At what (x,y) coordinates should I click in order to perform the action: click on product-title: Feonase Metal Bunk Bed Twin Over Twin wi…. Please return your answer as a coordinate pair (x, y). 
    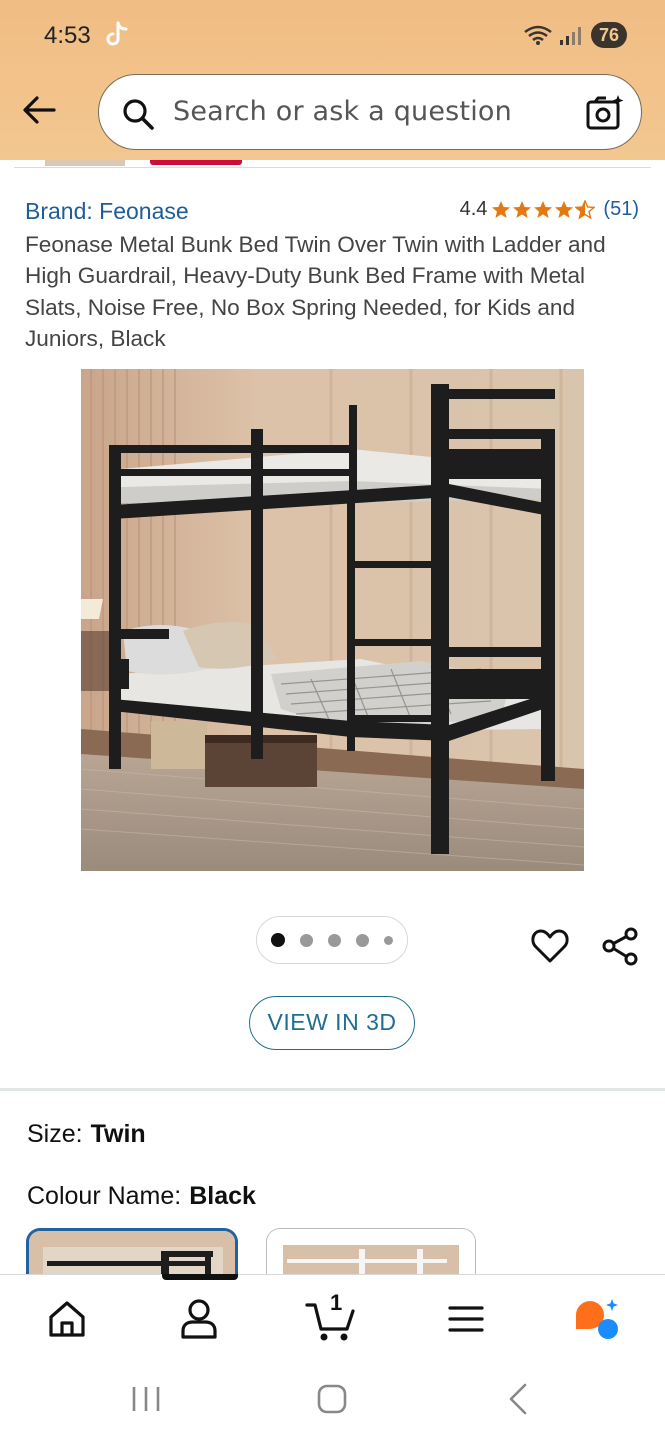
    Looking at the image, I should click on (315, 291).